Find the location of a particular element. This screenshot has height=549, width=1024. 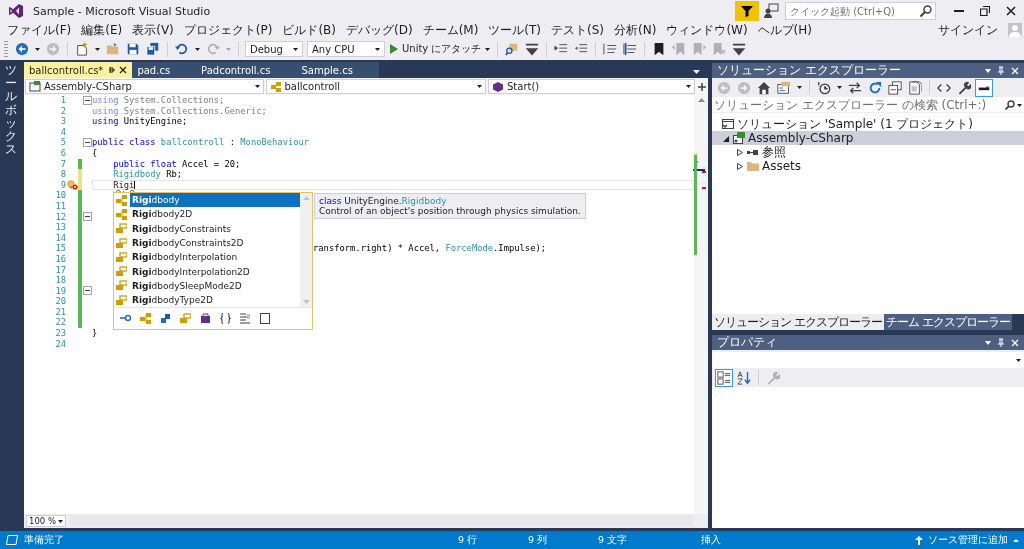

categorized-icon is located at coordinates (724, 377).